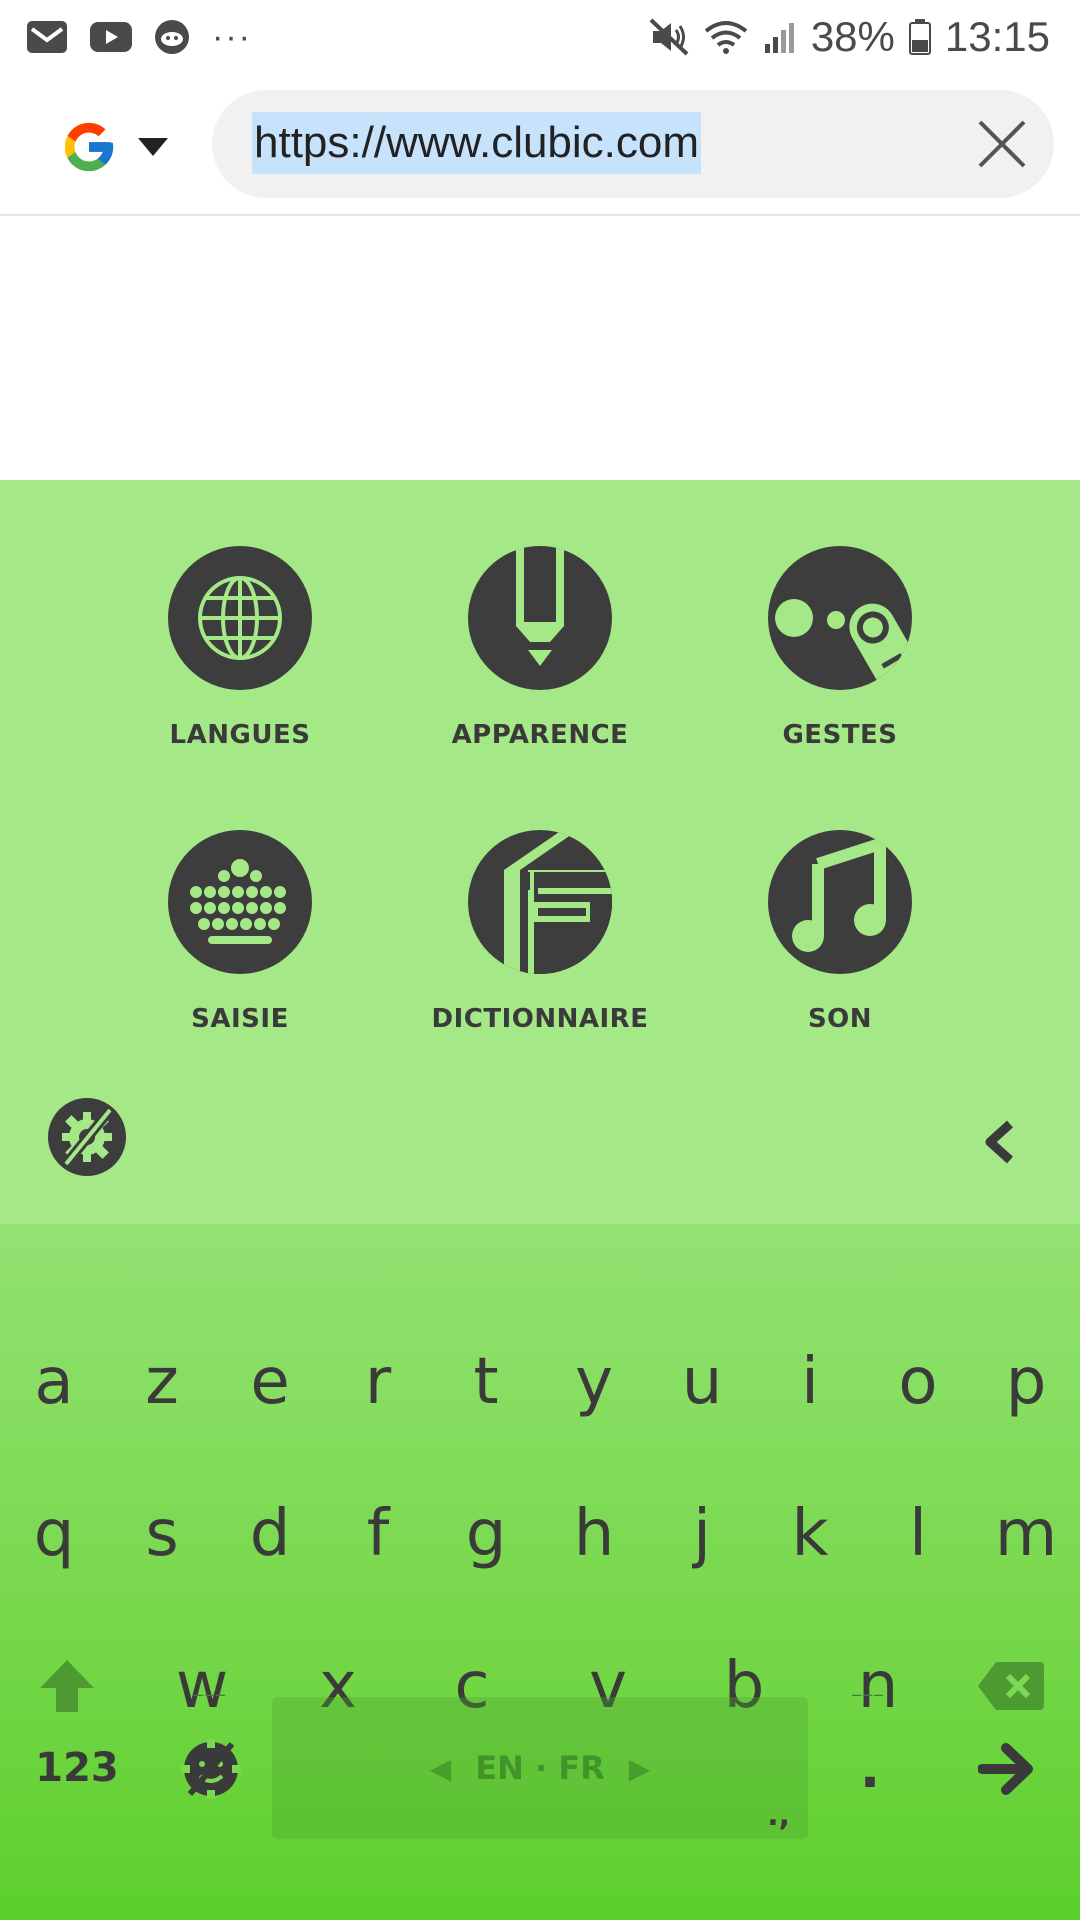 Image resolution: width=1080 pixels, height=1920 pixels. Describe the element at coordinates (540, 37) in the screenshot. I see `status-bar: ··· 38% 13:15` at that location.